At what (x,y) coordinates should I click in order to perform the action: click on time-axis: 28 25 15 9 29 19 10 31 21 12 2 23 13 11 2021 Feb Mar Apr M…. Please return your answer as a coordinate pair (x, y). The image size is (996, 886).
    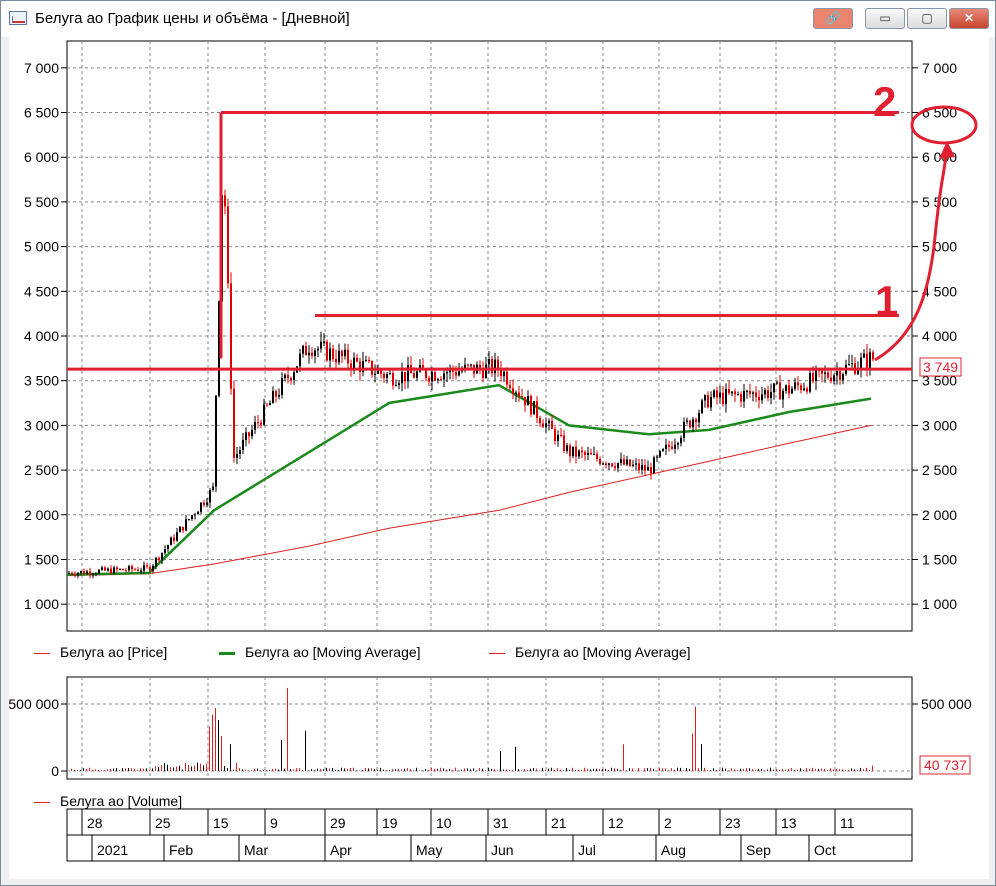
    Looking at the image, I should click on (489, 835).